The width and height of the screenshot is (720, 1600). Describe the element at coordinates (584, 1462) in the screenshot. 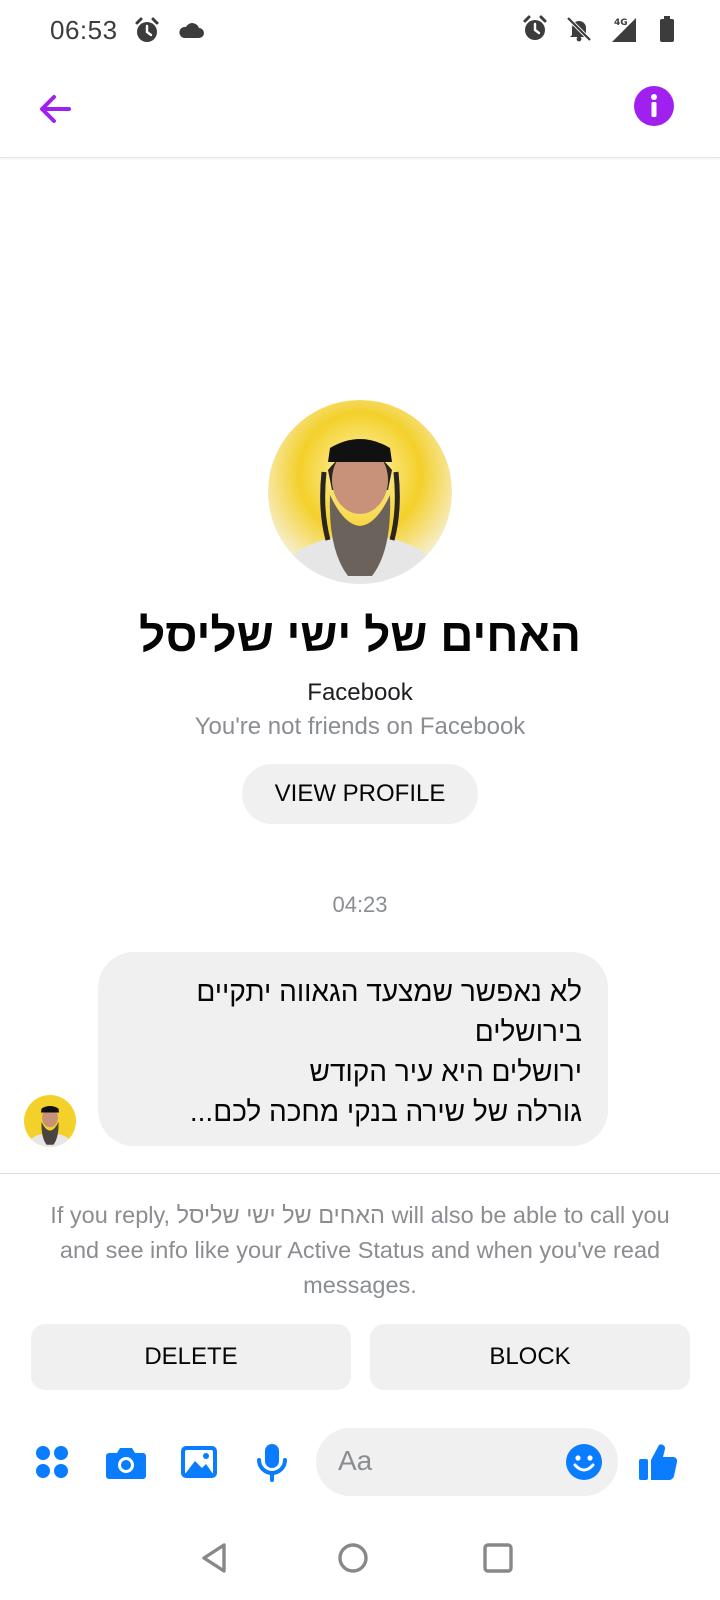

I see `emoji-icon` at that location.